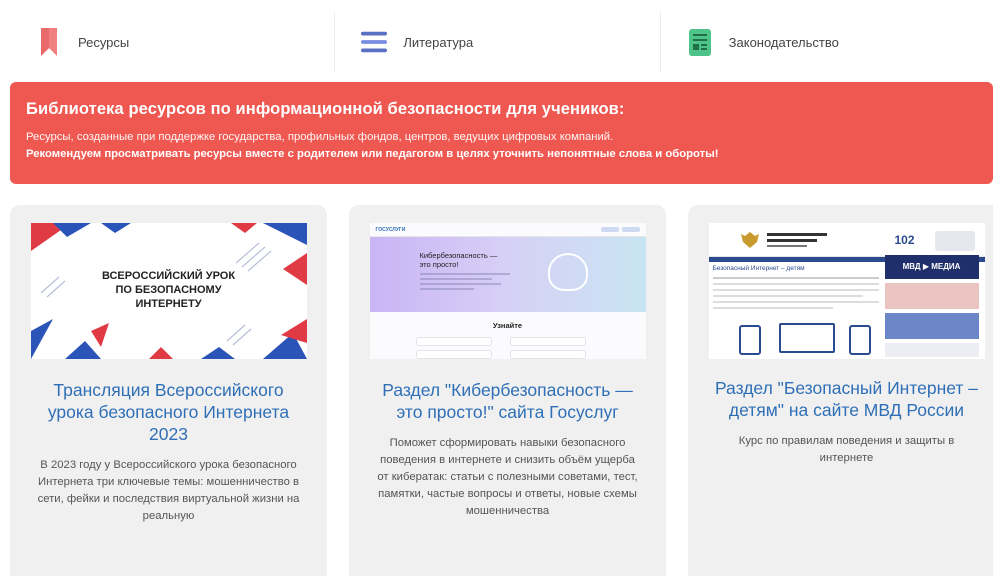  Describe the element at coordinates (567, 272) in the screenshot. I see `helmet-icon` at that location.